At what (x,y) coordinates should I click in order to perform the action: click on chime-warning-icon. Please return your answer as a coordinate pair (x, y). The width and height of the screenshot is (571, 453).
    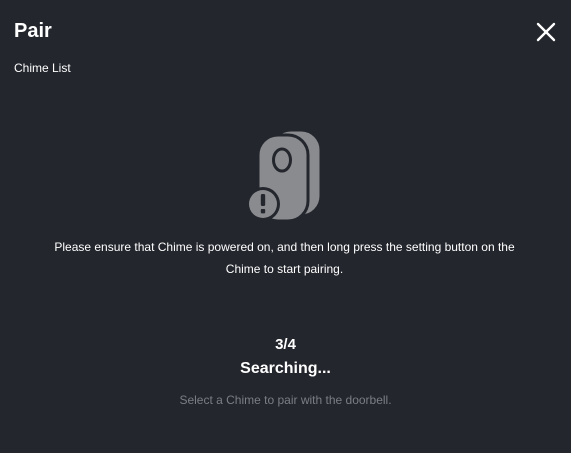
    Looking at the image, I should click on (284, 175).